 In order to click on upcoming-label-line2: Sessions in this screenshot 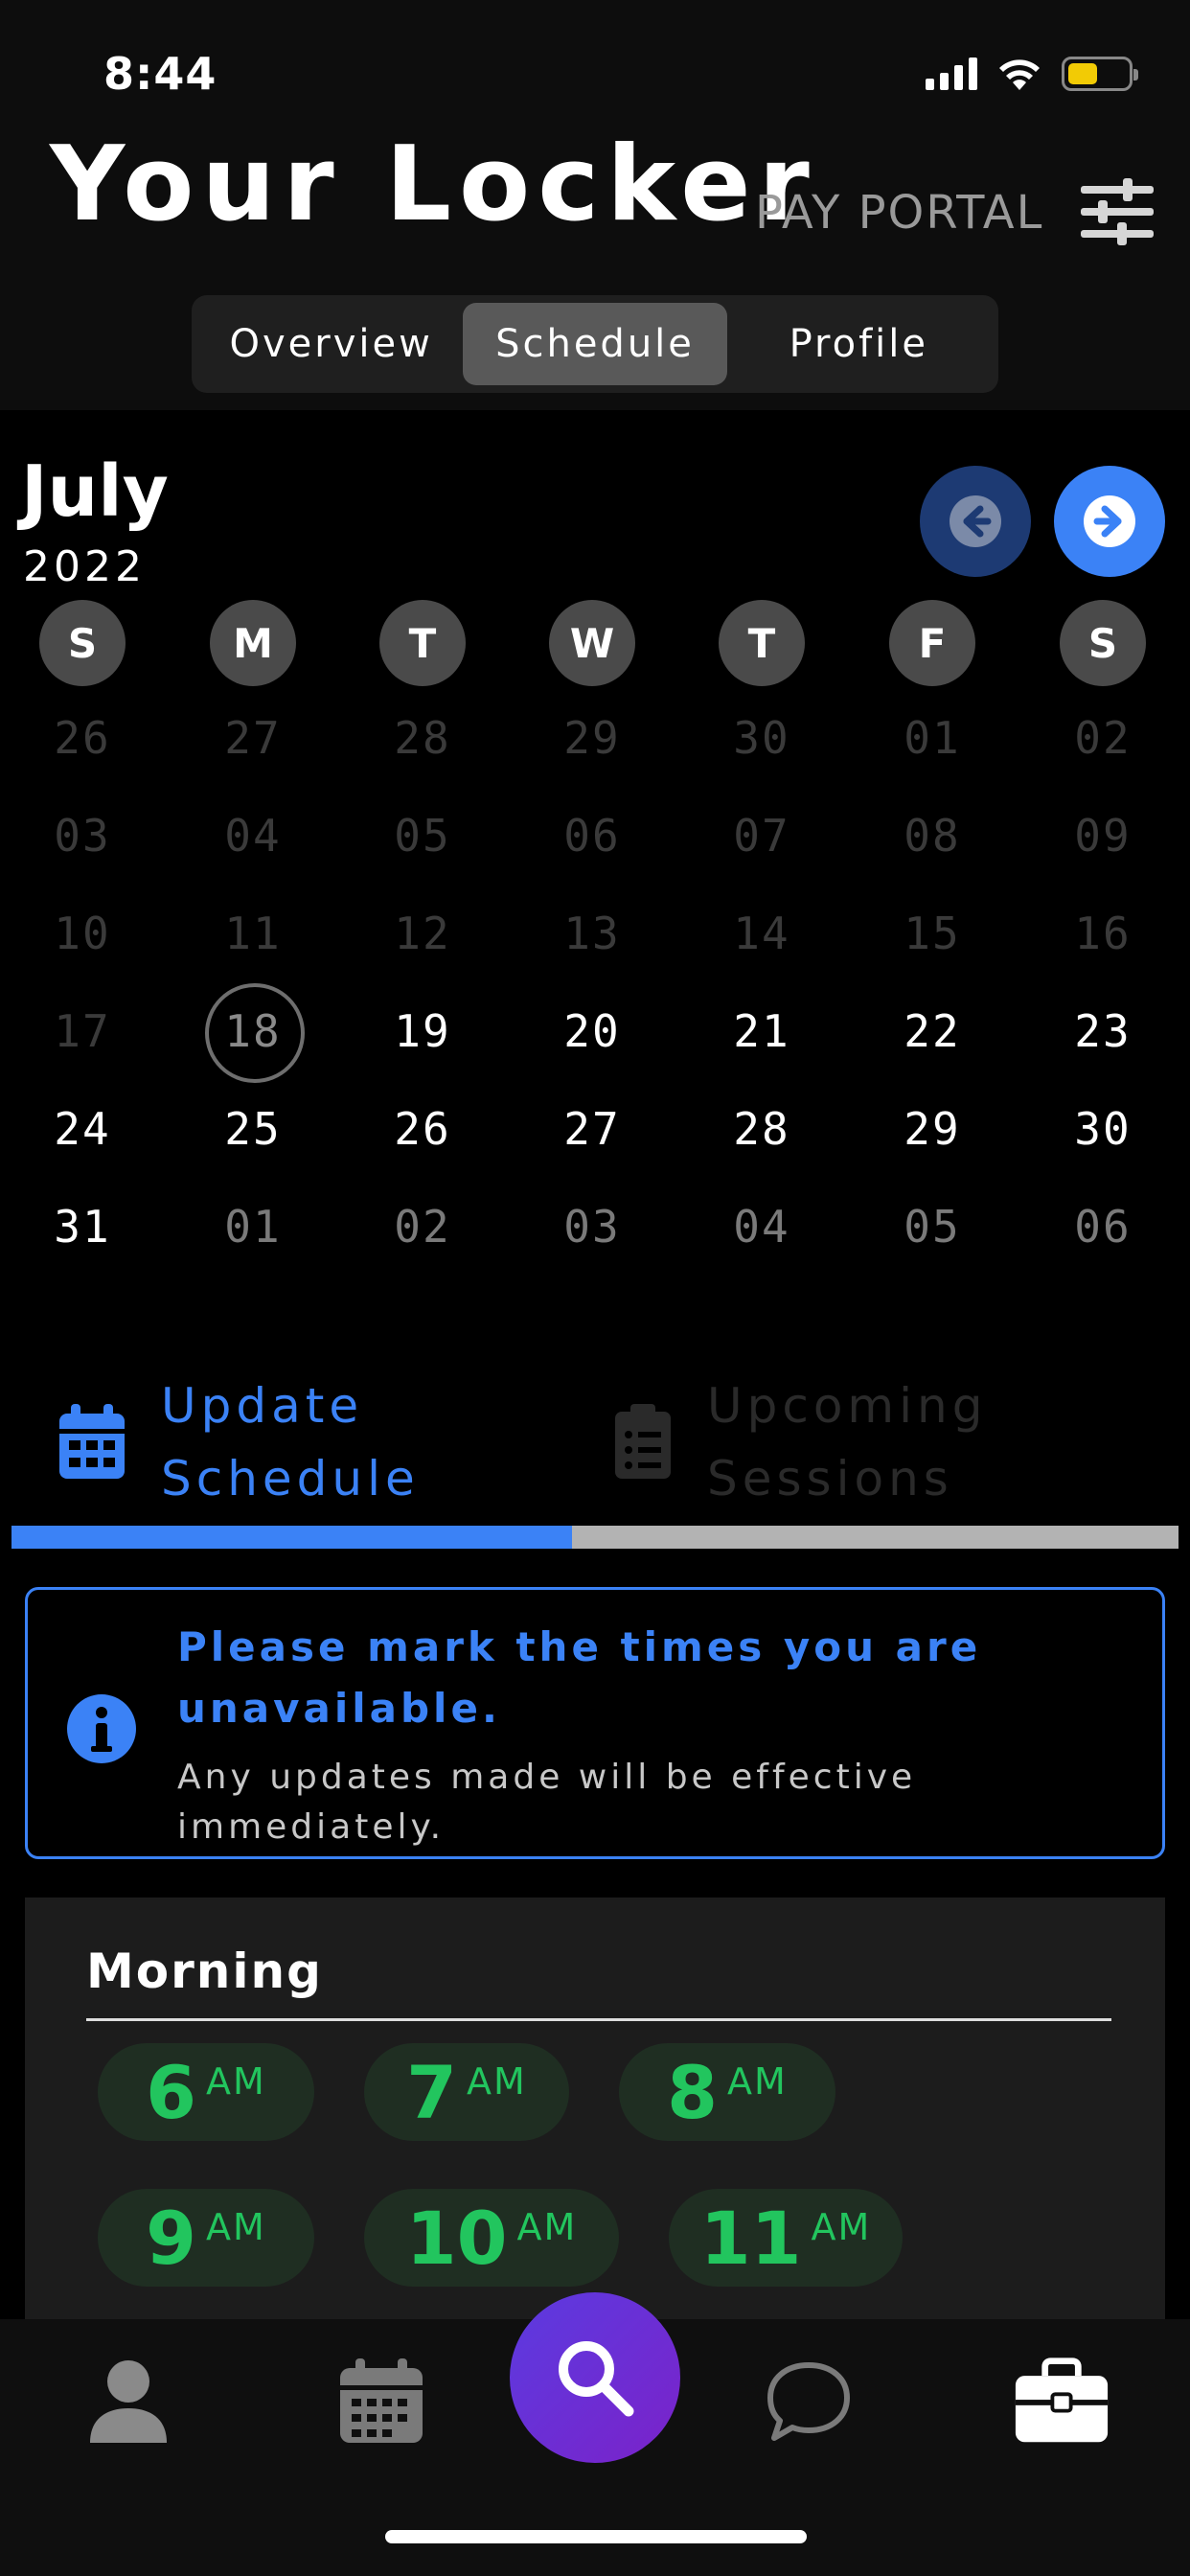, I will do `click(830, 1479)`.